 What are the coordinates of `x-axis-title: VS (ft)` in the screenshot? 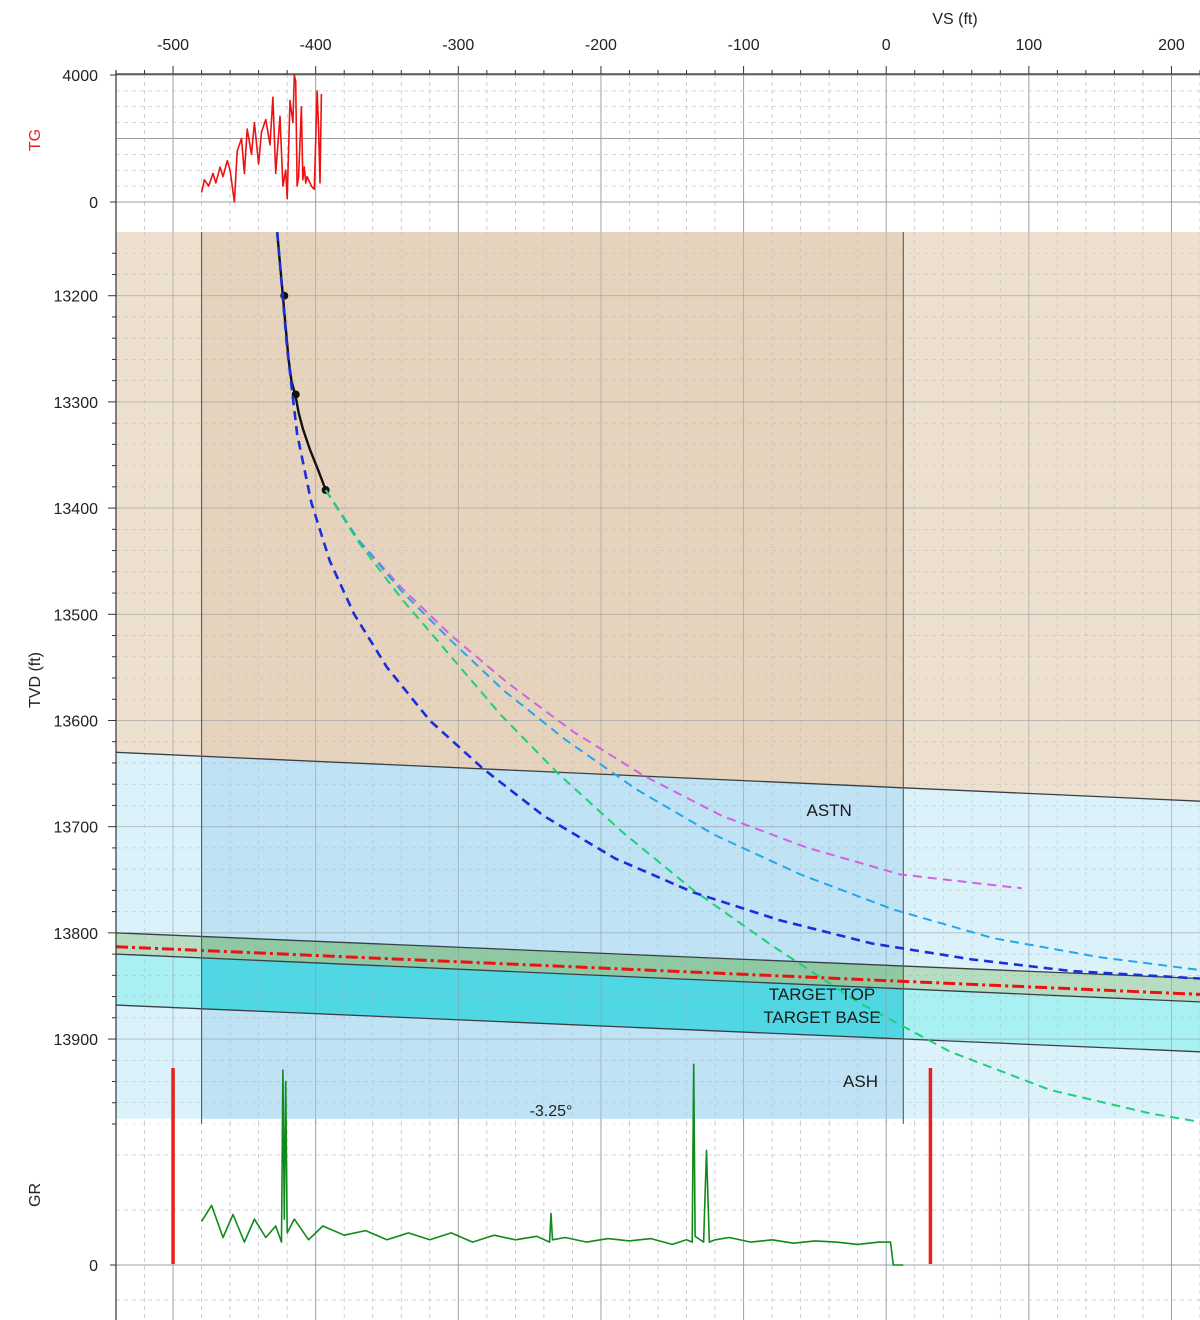 It's located at (954, 19).